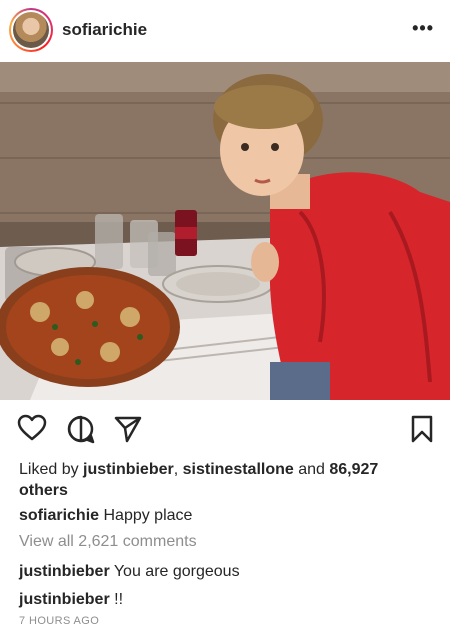  Describe the element at coordinates (32, 430) in the screenshot. I see `heart-icon` at that location.